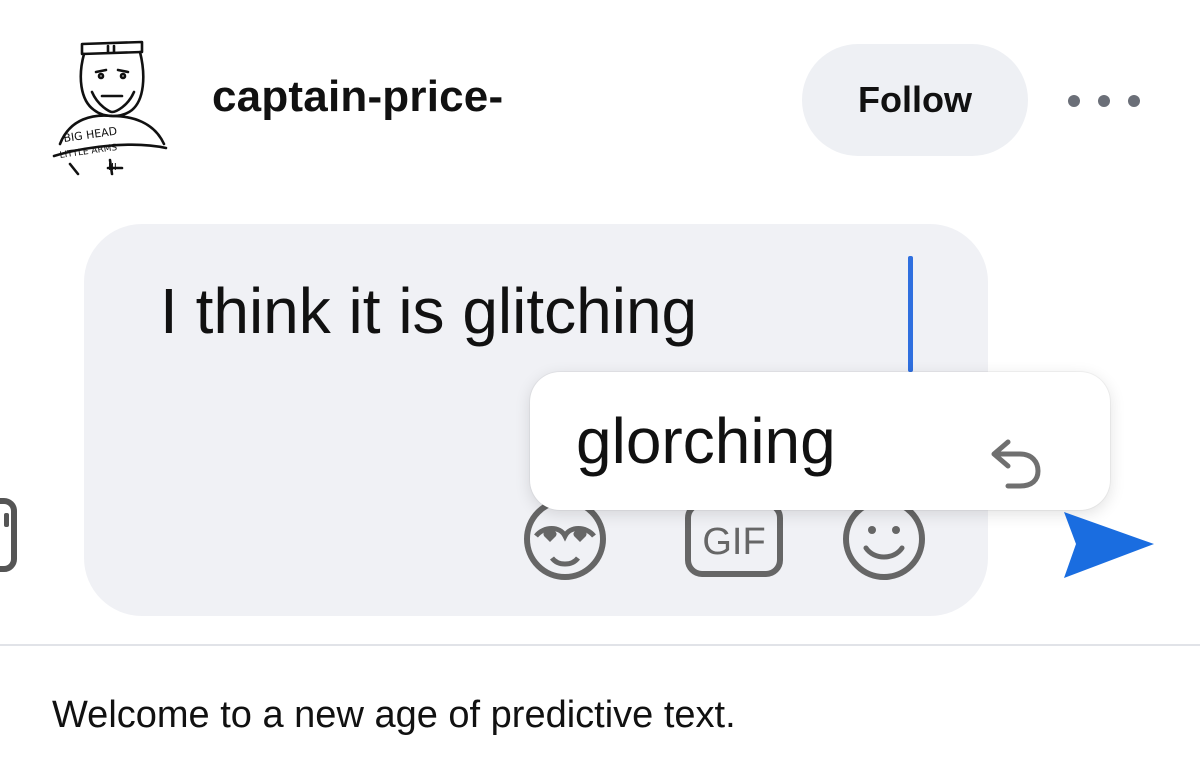 The height and width of the screenshot is (762, 1200). What do you see at coordinates (112, 167) in the screenshot?
I see `svg-text: III` at bounding box center [112, 167].